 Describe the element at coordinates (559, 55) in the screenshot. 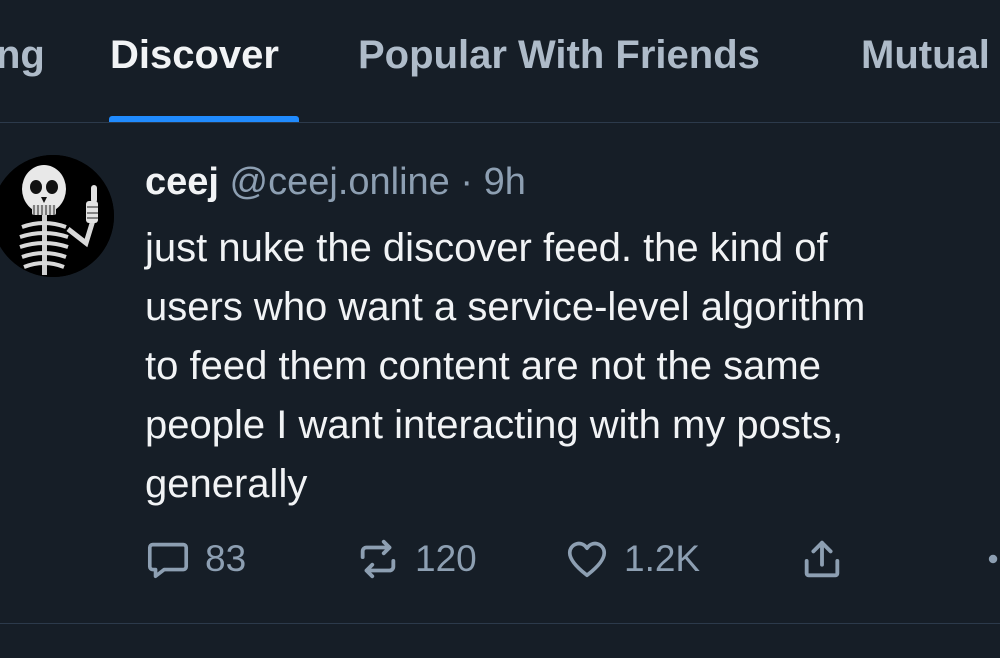

I see `tab-popular-with-friends: Popular With Friends` at that location.